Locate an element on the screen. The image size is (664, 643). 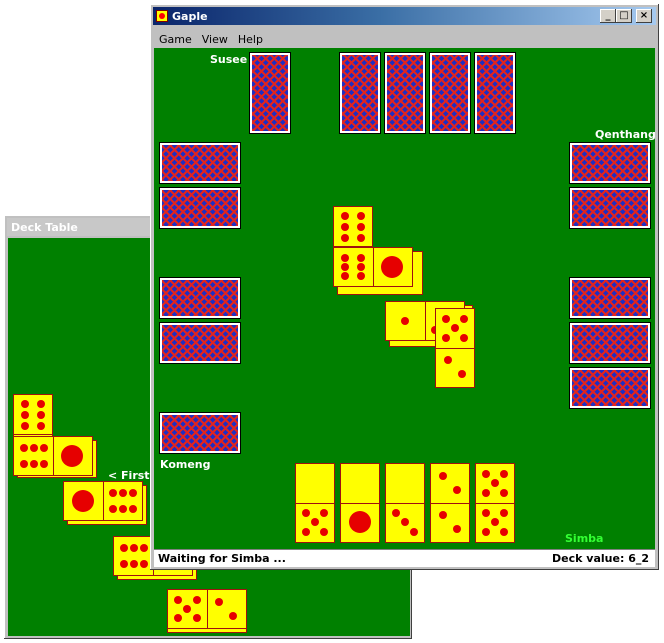
gaple-titlebar: Gaple _ □ × is located at coordinates (404, 16).